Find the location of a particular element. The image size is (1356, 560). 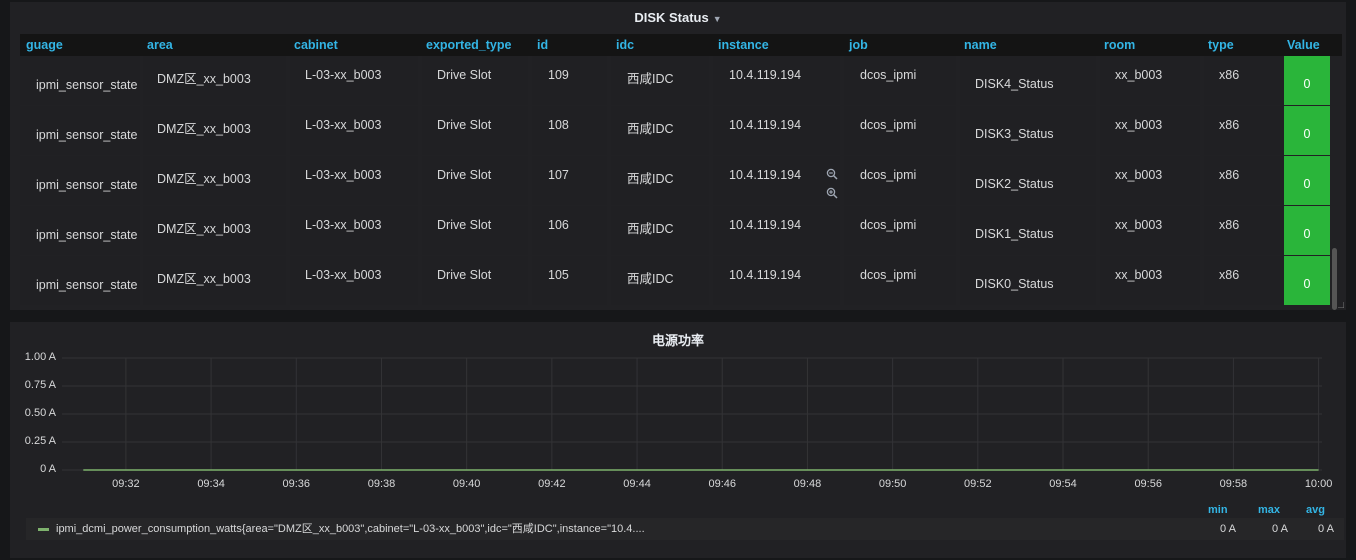

cell-text: xx_b003 is located at coordinates (1139, 125).